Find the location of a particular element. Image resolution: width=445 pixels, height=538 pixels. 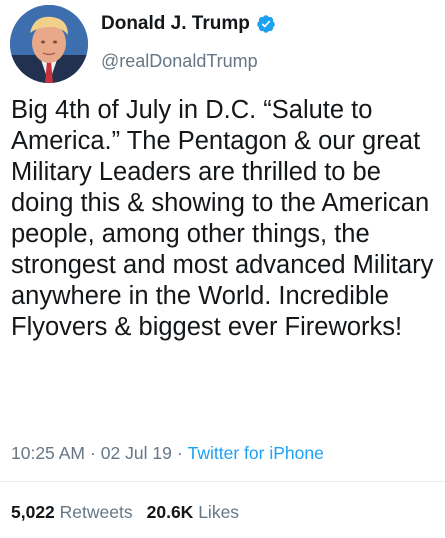

verified-badge-icon is located at coordinates (266, 24).